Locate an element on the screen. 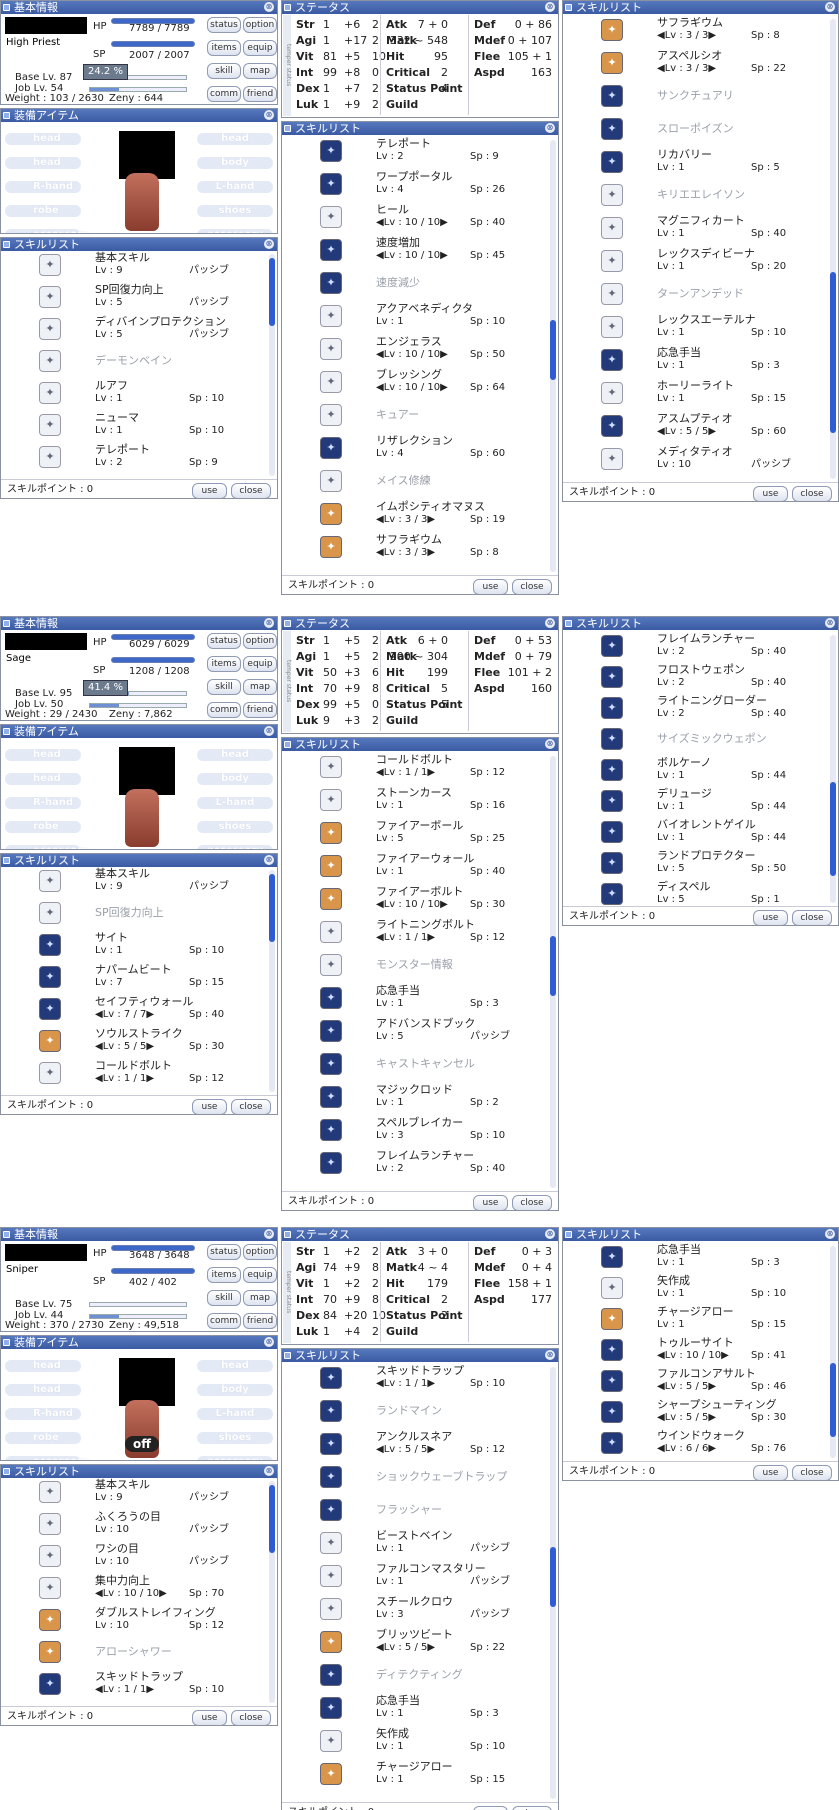  accessory-right-slot: accessory is located at coordinates (235, 1458).